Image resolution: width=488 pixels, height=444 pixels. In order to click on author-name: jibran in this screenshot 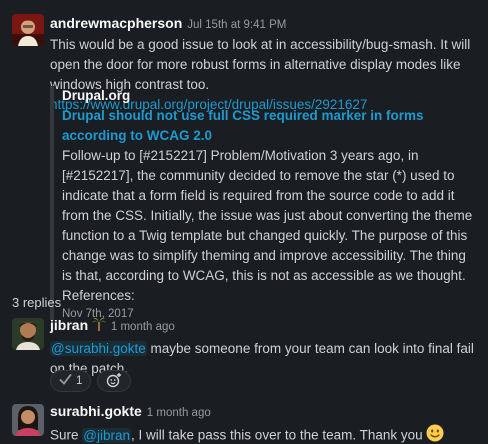, I will do `click(69, 325)`.